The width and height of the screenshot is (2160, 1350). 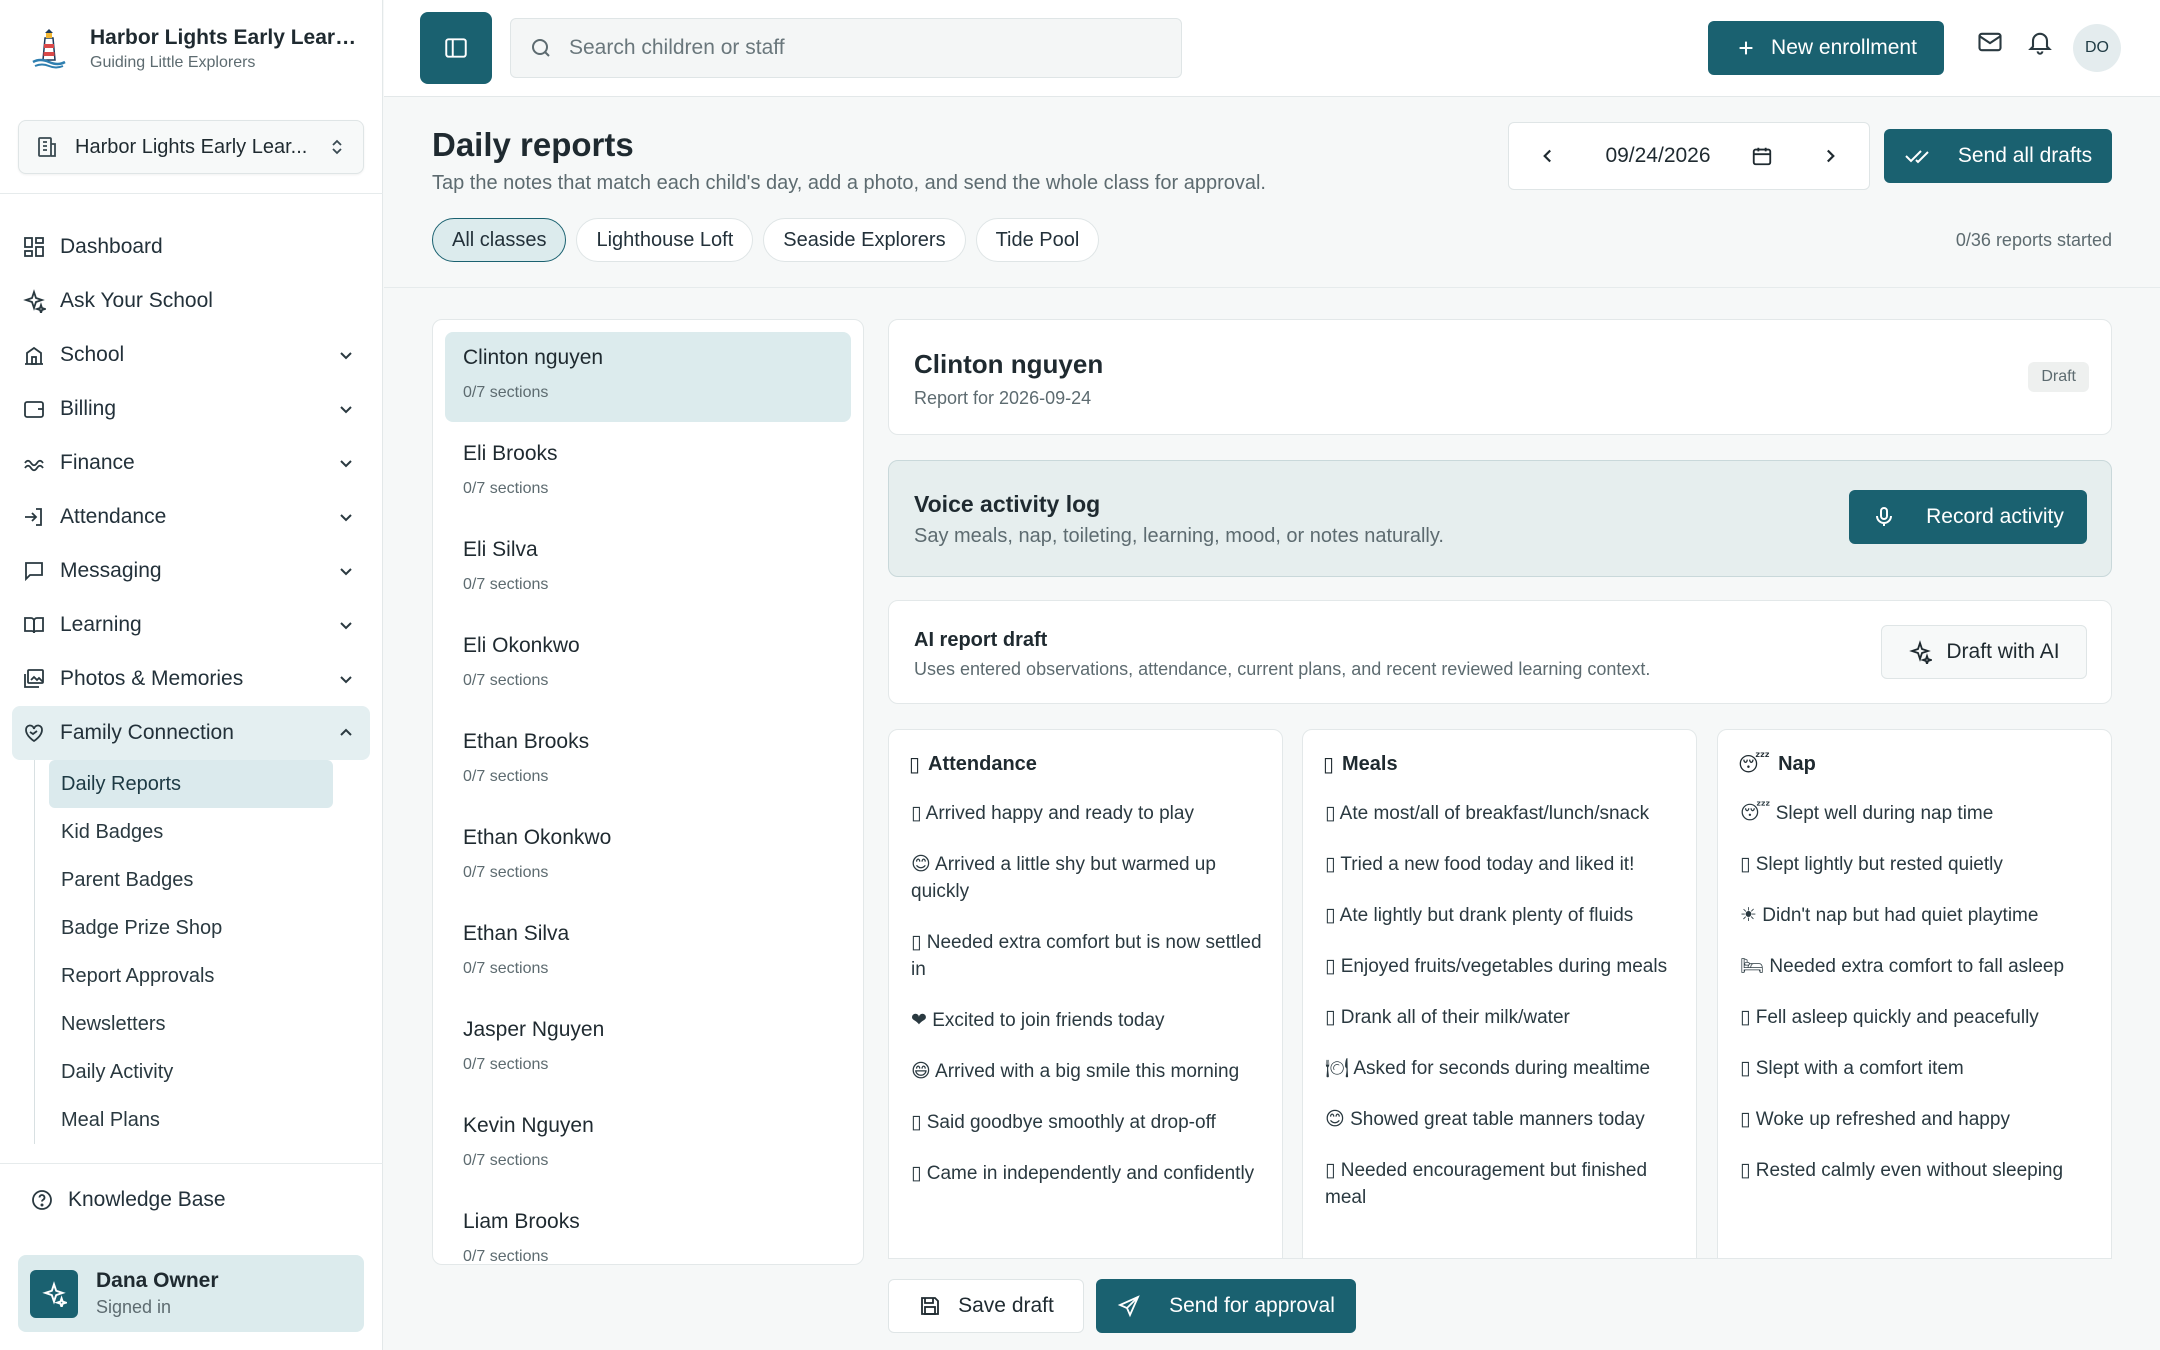 I want to click on sub-item-parent-badges: Parent Badges, so click(x=191, y=880).